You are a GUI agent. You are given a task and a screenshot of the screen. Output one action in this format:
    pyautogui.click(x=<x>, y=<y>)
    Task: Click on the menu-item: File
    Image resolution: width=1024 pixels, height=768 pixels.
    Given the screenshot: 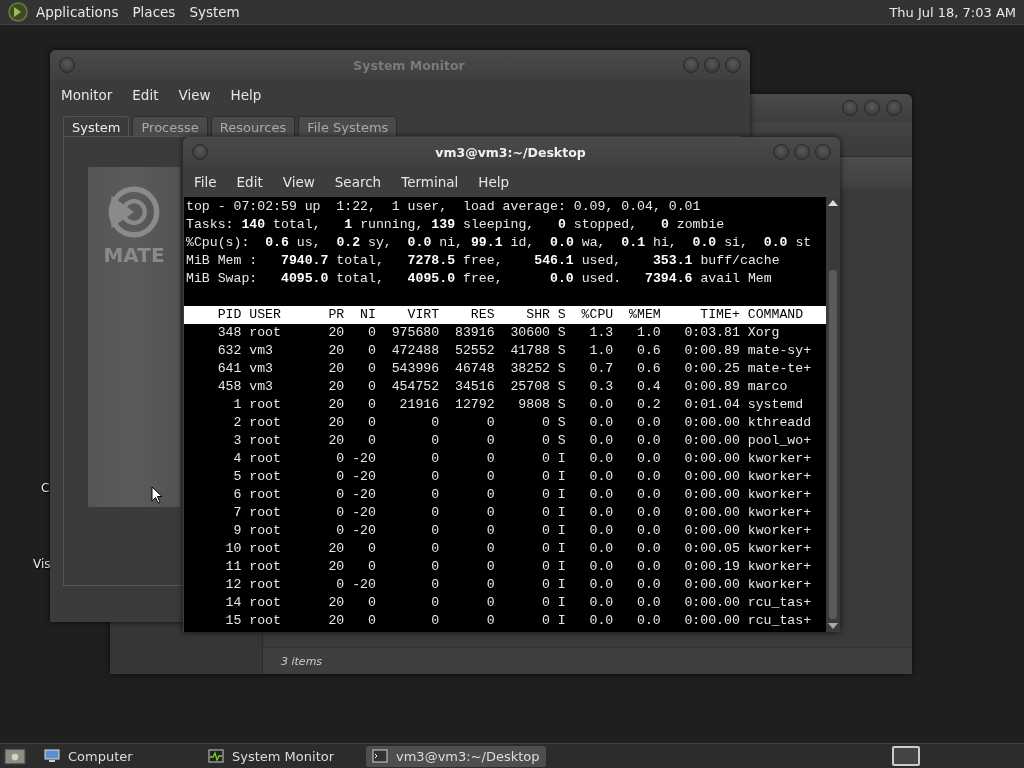 What is the action you would take?
    pyautogui.click(x=205, y=182)
    